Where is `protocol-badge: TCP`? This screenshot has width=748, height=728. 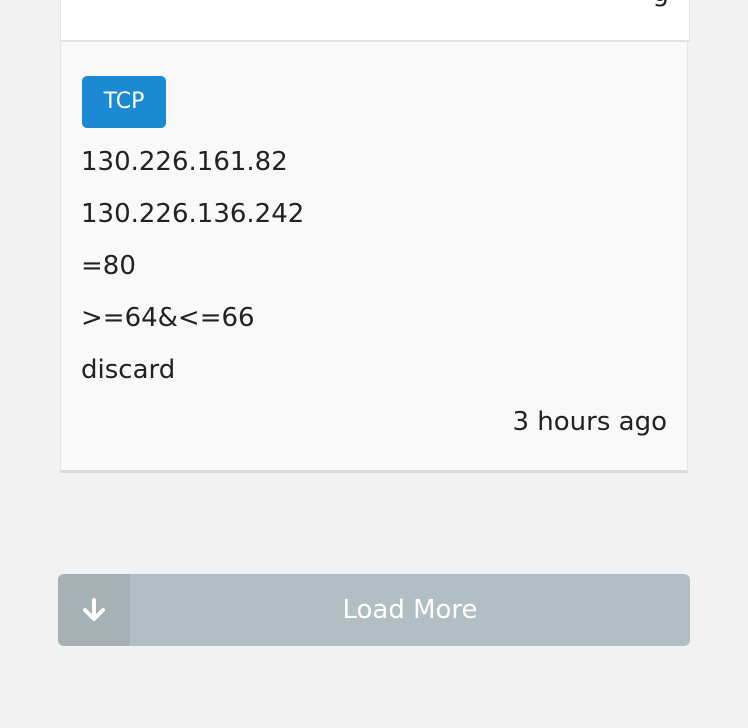
protocol-badge: TCP is located at coordinates (124, 102).